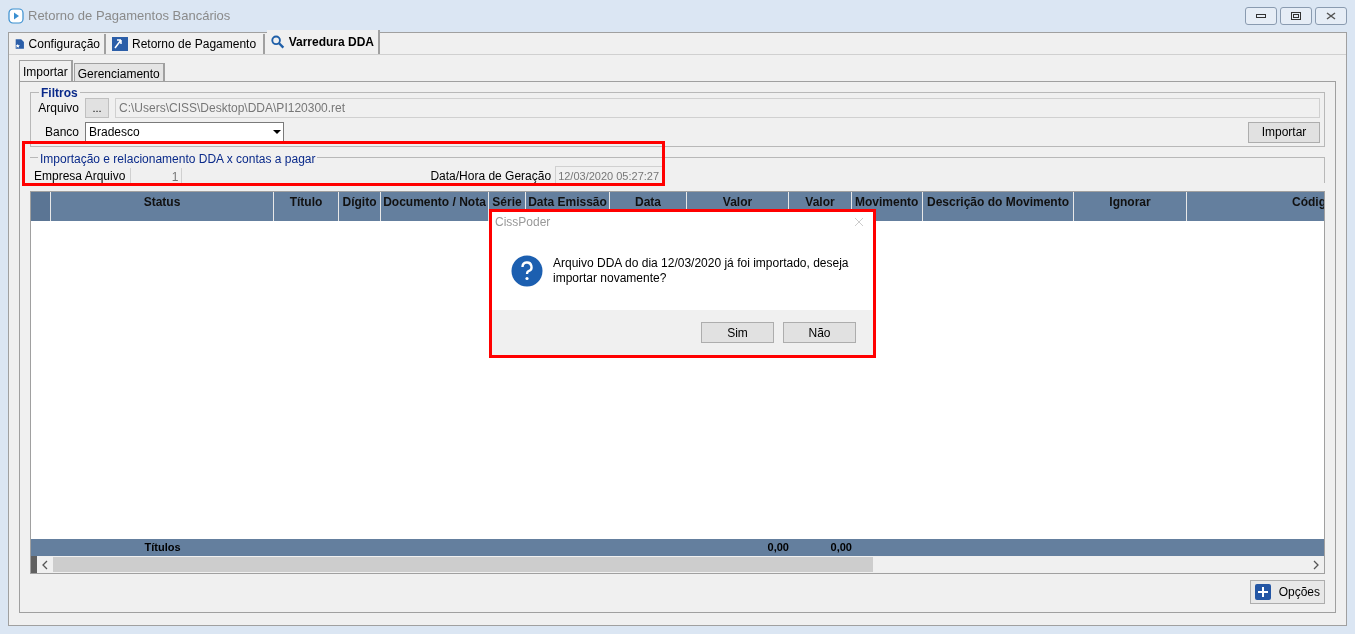 Image resolution: width=1355 pixels, height=634 pixels. Describe the element at coordinates (527, 271) in the screenshot. I see `question-icon` at that location.